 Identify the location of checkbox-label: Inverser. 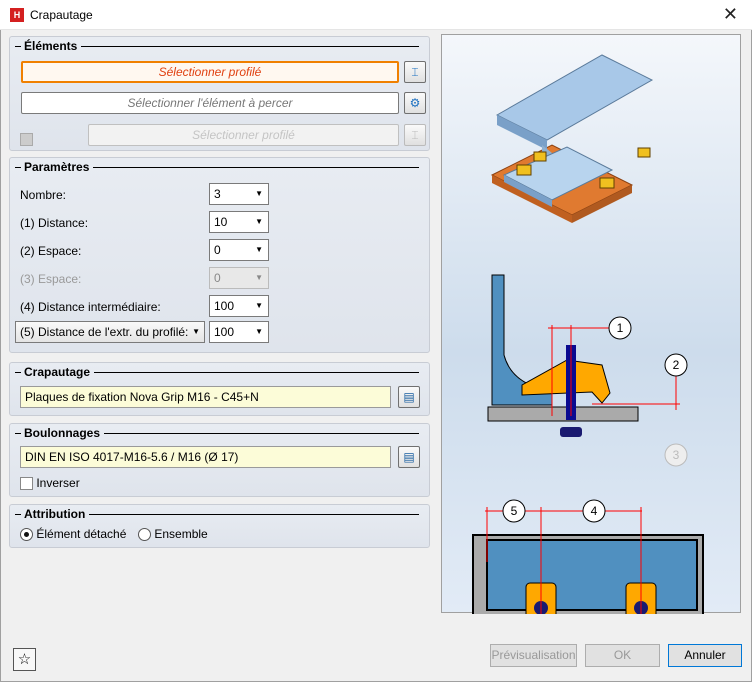
(58, 483).